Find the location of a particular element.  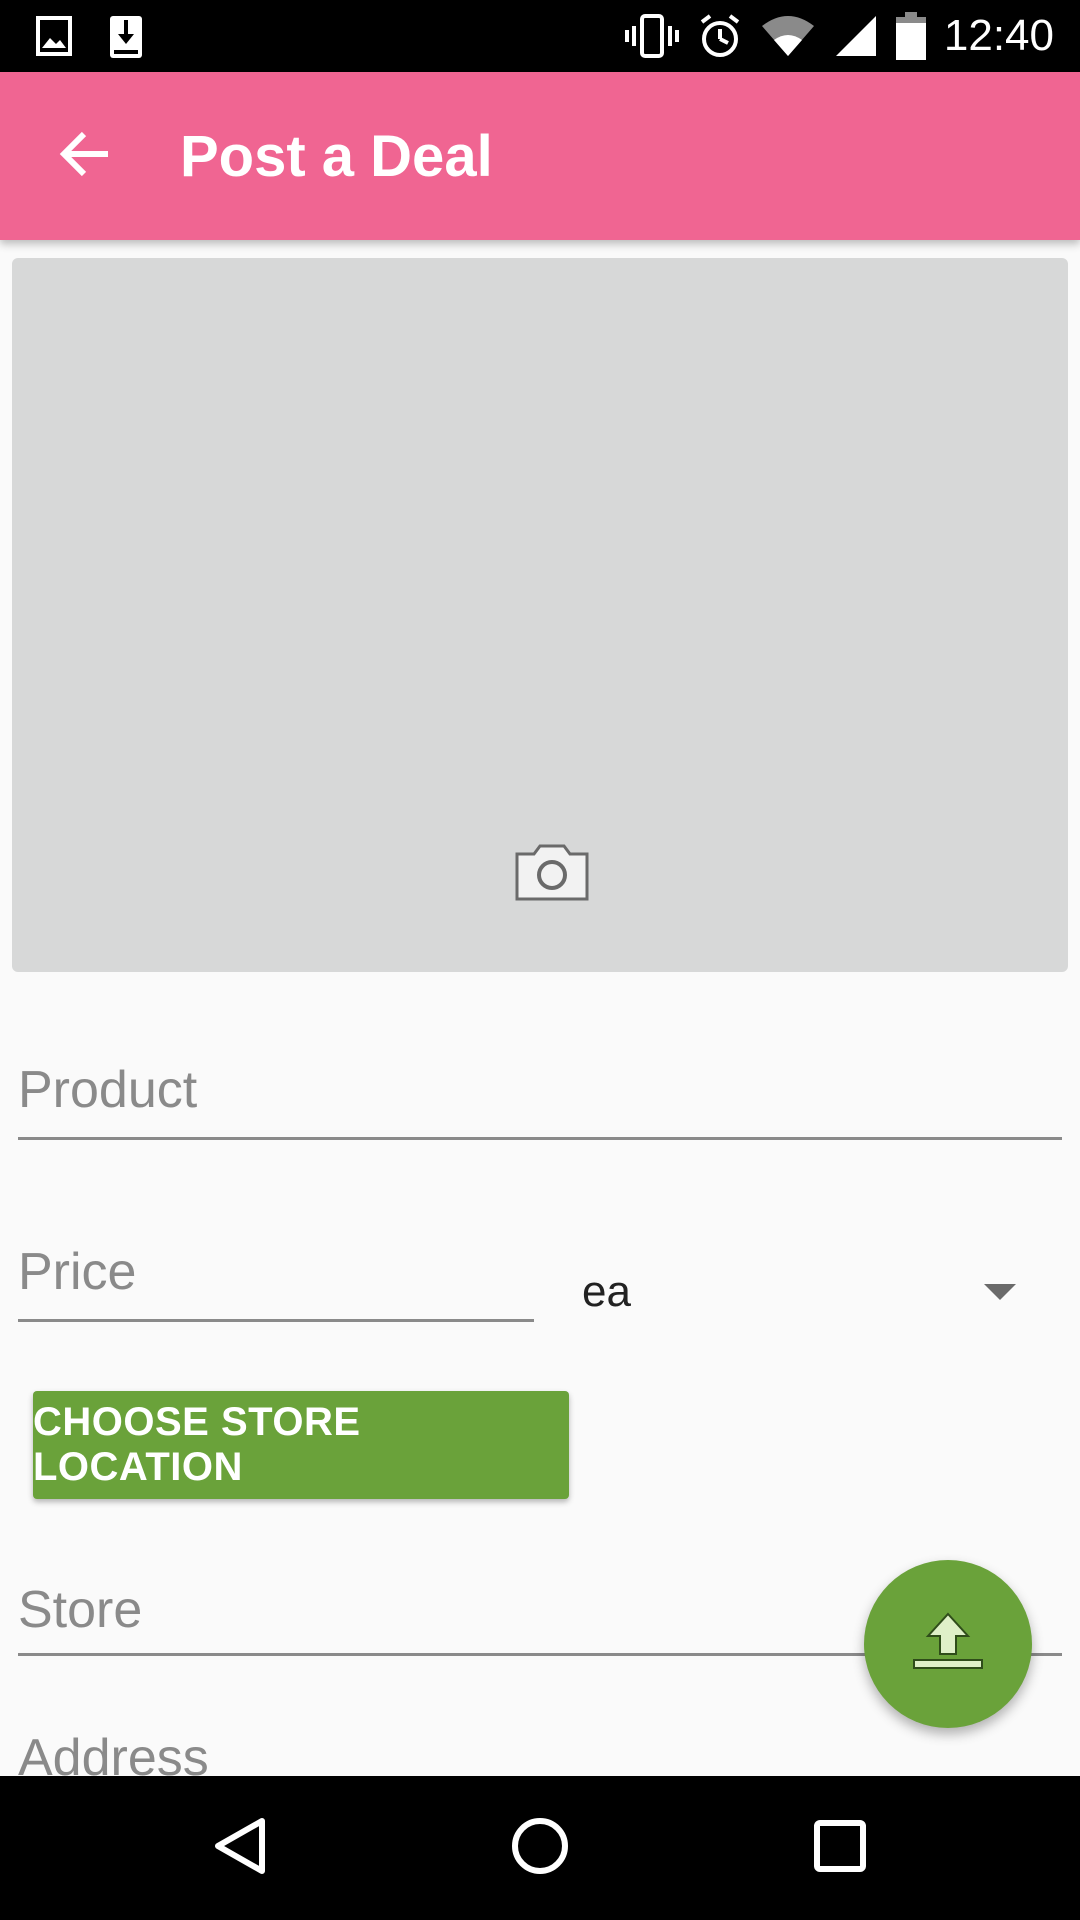

product-placeholder: Product is located at coordinates (108, 1090).